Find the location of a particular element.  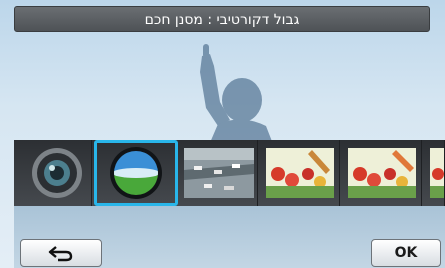

filter-thumb-fisheye is located at coordinates (136, 173).